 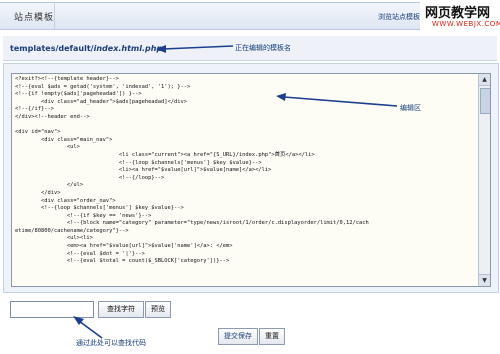 What do you see at coordinates (88, 327) in the screenshot?
I see `arrow-to-search-icon` at bounding box center [88, 327].